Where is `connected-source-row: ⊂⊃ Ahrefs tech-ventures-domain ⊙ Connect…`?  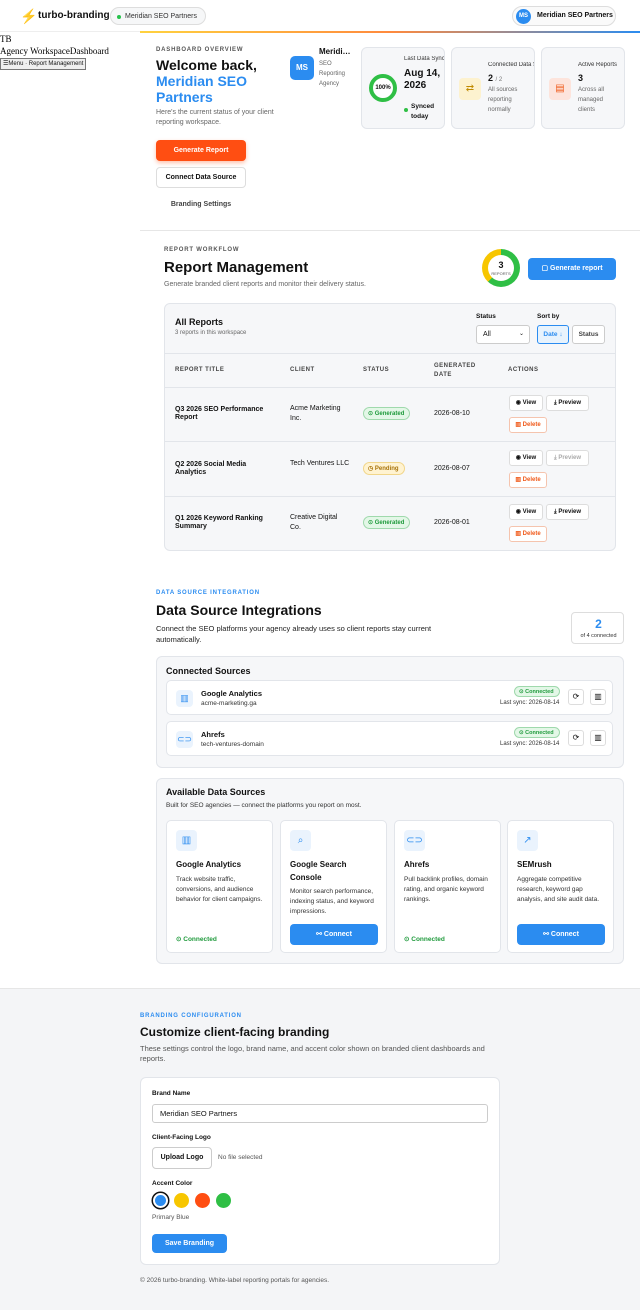 connected-source-row: ⊂⊃ Ahrefs tech-ventures-domain ⊙ Connect… is located at coordinates (389, 738).